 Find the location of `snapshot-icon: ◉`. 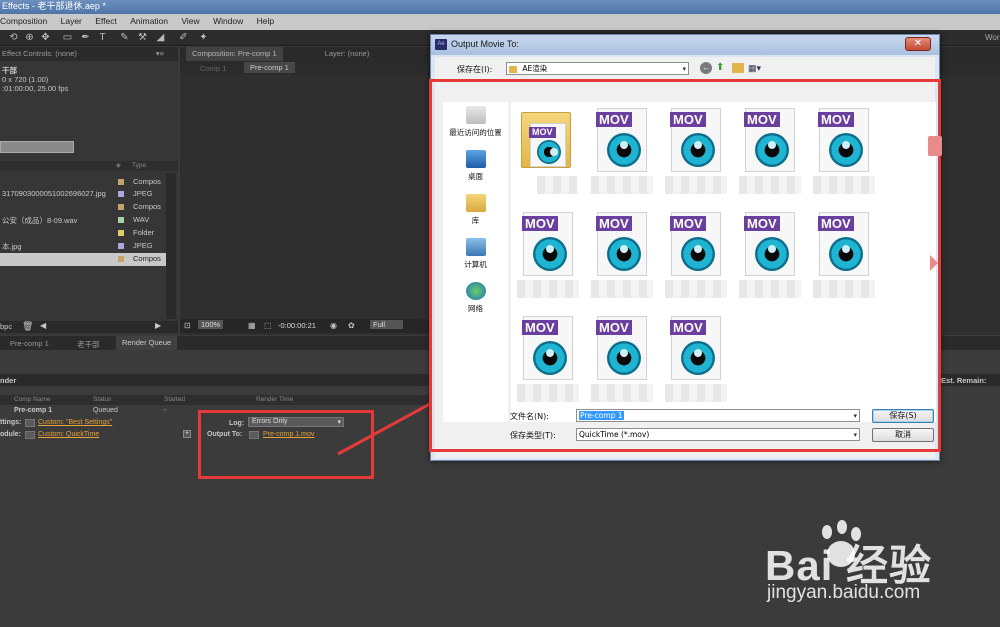

snapshot-icon: ◉ is located at coordinates (333, 325).